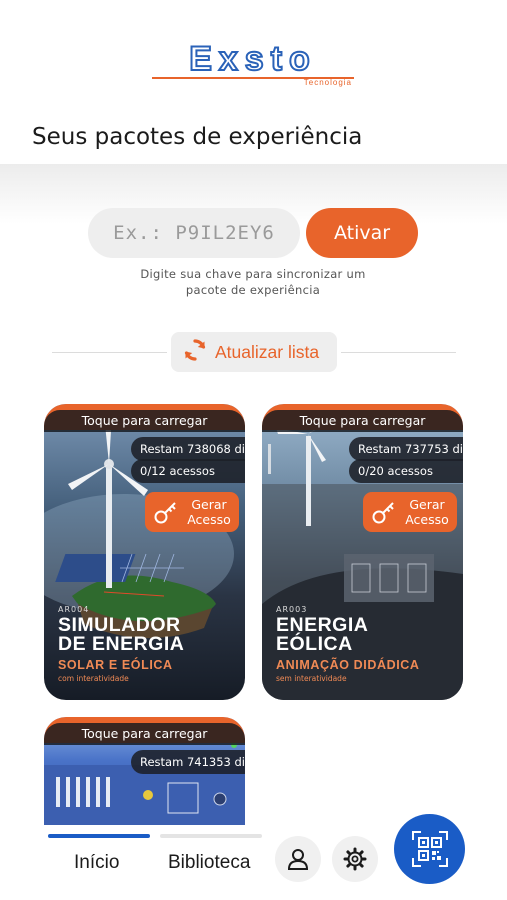  What do you see at coordinates (109, 352) in the screenshot?
I see `divider-left` at bounding box center [109, 352].